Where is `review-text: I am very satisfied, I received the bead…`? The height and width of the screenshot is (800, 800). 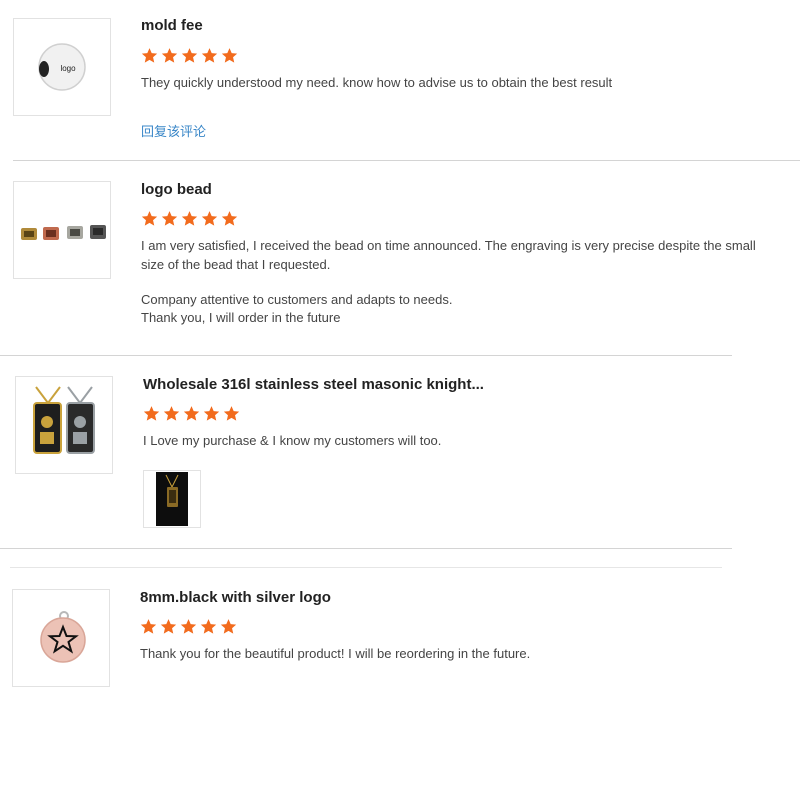 review-text: I am very satisfied, I received the bead… is located at coordinates (448, 245).